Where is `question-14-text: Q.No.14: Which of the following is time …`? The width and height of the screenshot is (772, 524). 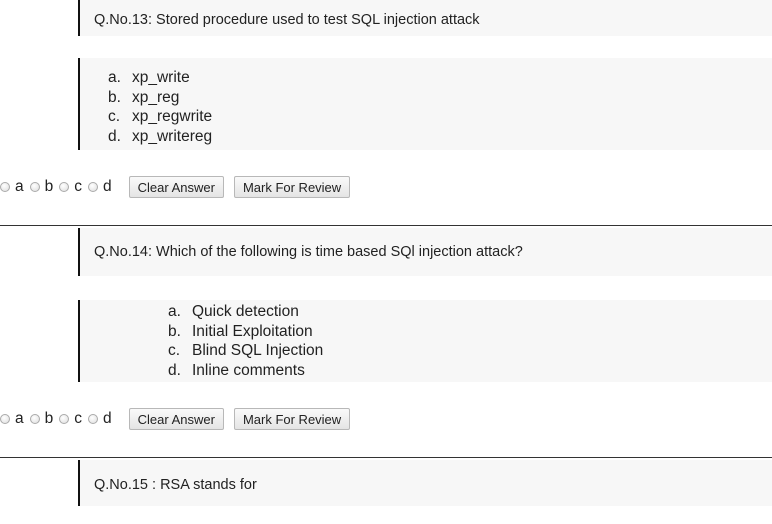
question-14-text: Q.No.14: Which of the following is time … is located at coordinates (308, 252).